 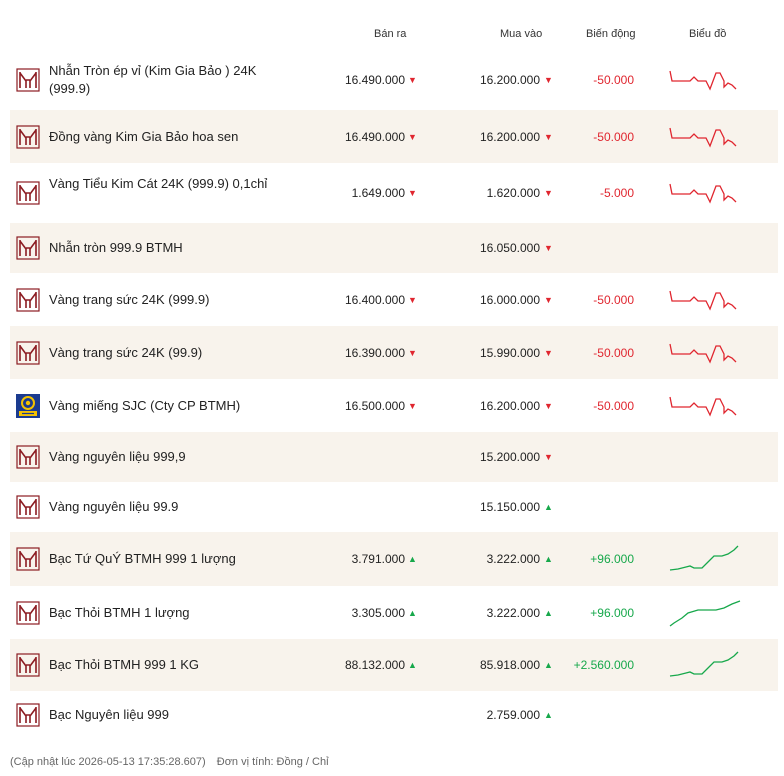 What do you see at coordinates (611, 34) in the screenshot?
I see `change-column-header: Biến động` at bounding box center [611, 34].